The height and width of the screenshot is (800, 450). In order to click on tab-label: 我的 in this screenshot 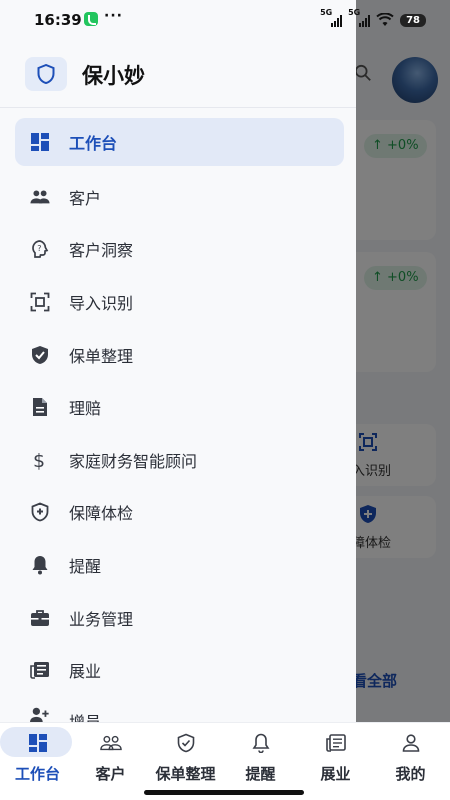, I will do `click(410, 774)`.